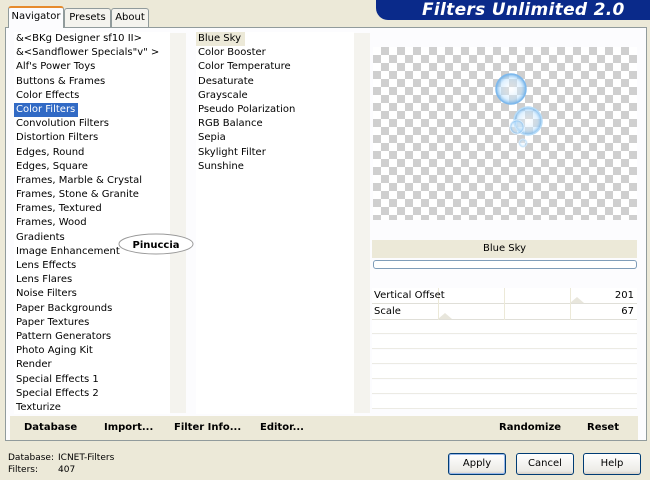 This screenshot has width=650, height=480. I want to click on filter-list-item: Blue Sky, so click(221, 39).